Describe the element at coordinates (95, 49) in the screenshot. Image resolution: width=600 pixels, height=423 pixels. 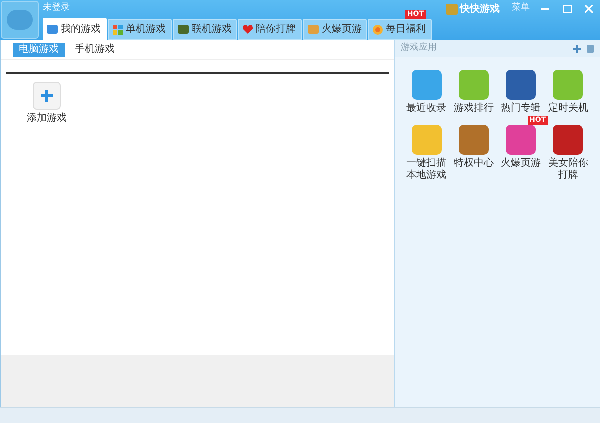
I see `sub-tab: 手机游戏` at that location.